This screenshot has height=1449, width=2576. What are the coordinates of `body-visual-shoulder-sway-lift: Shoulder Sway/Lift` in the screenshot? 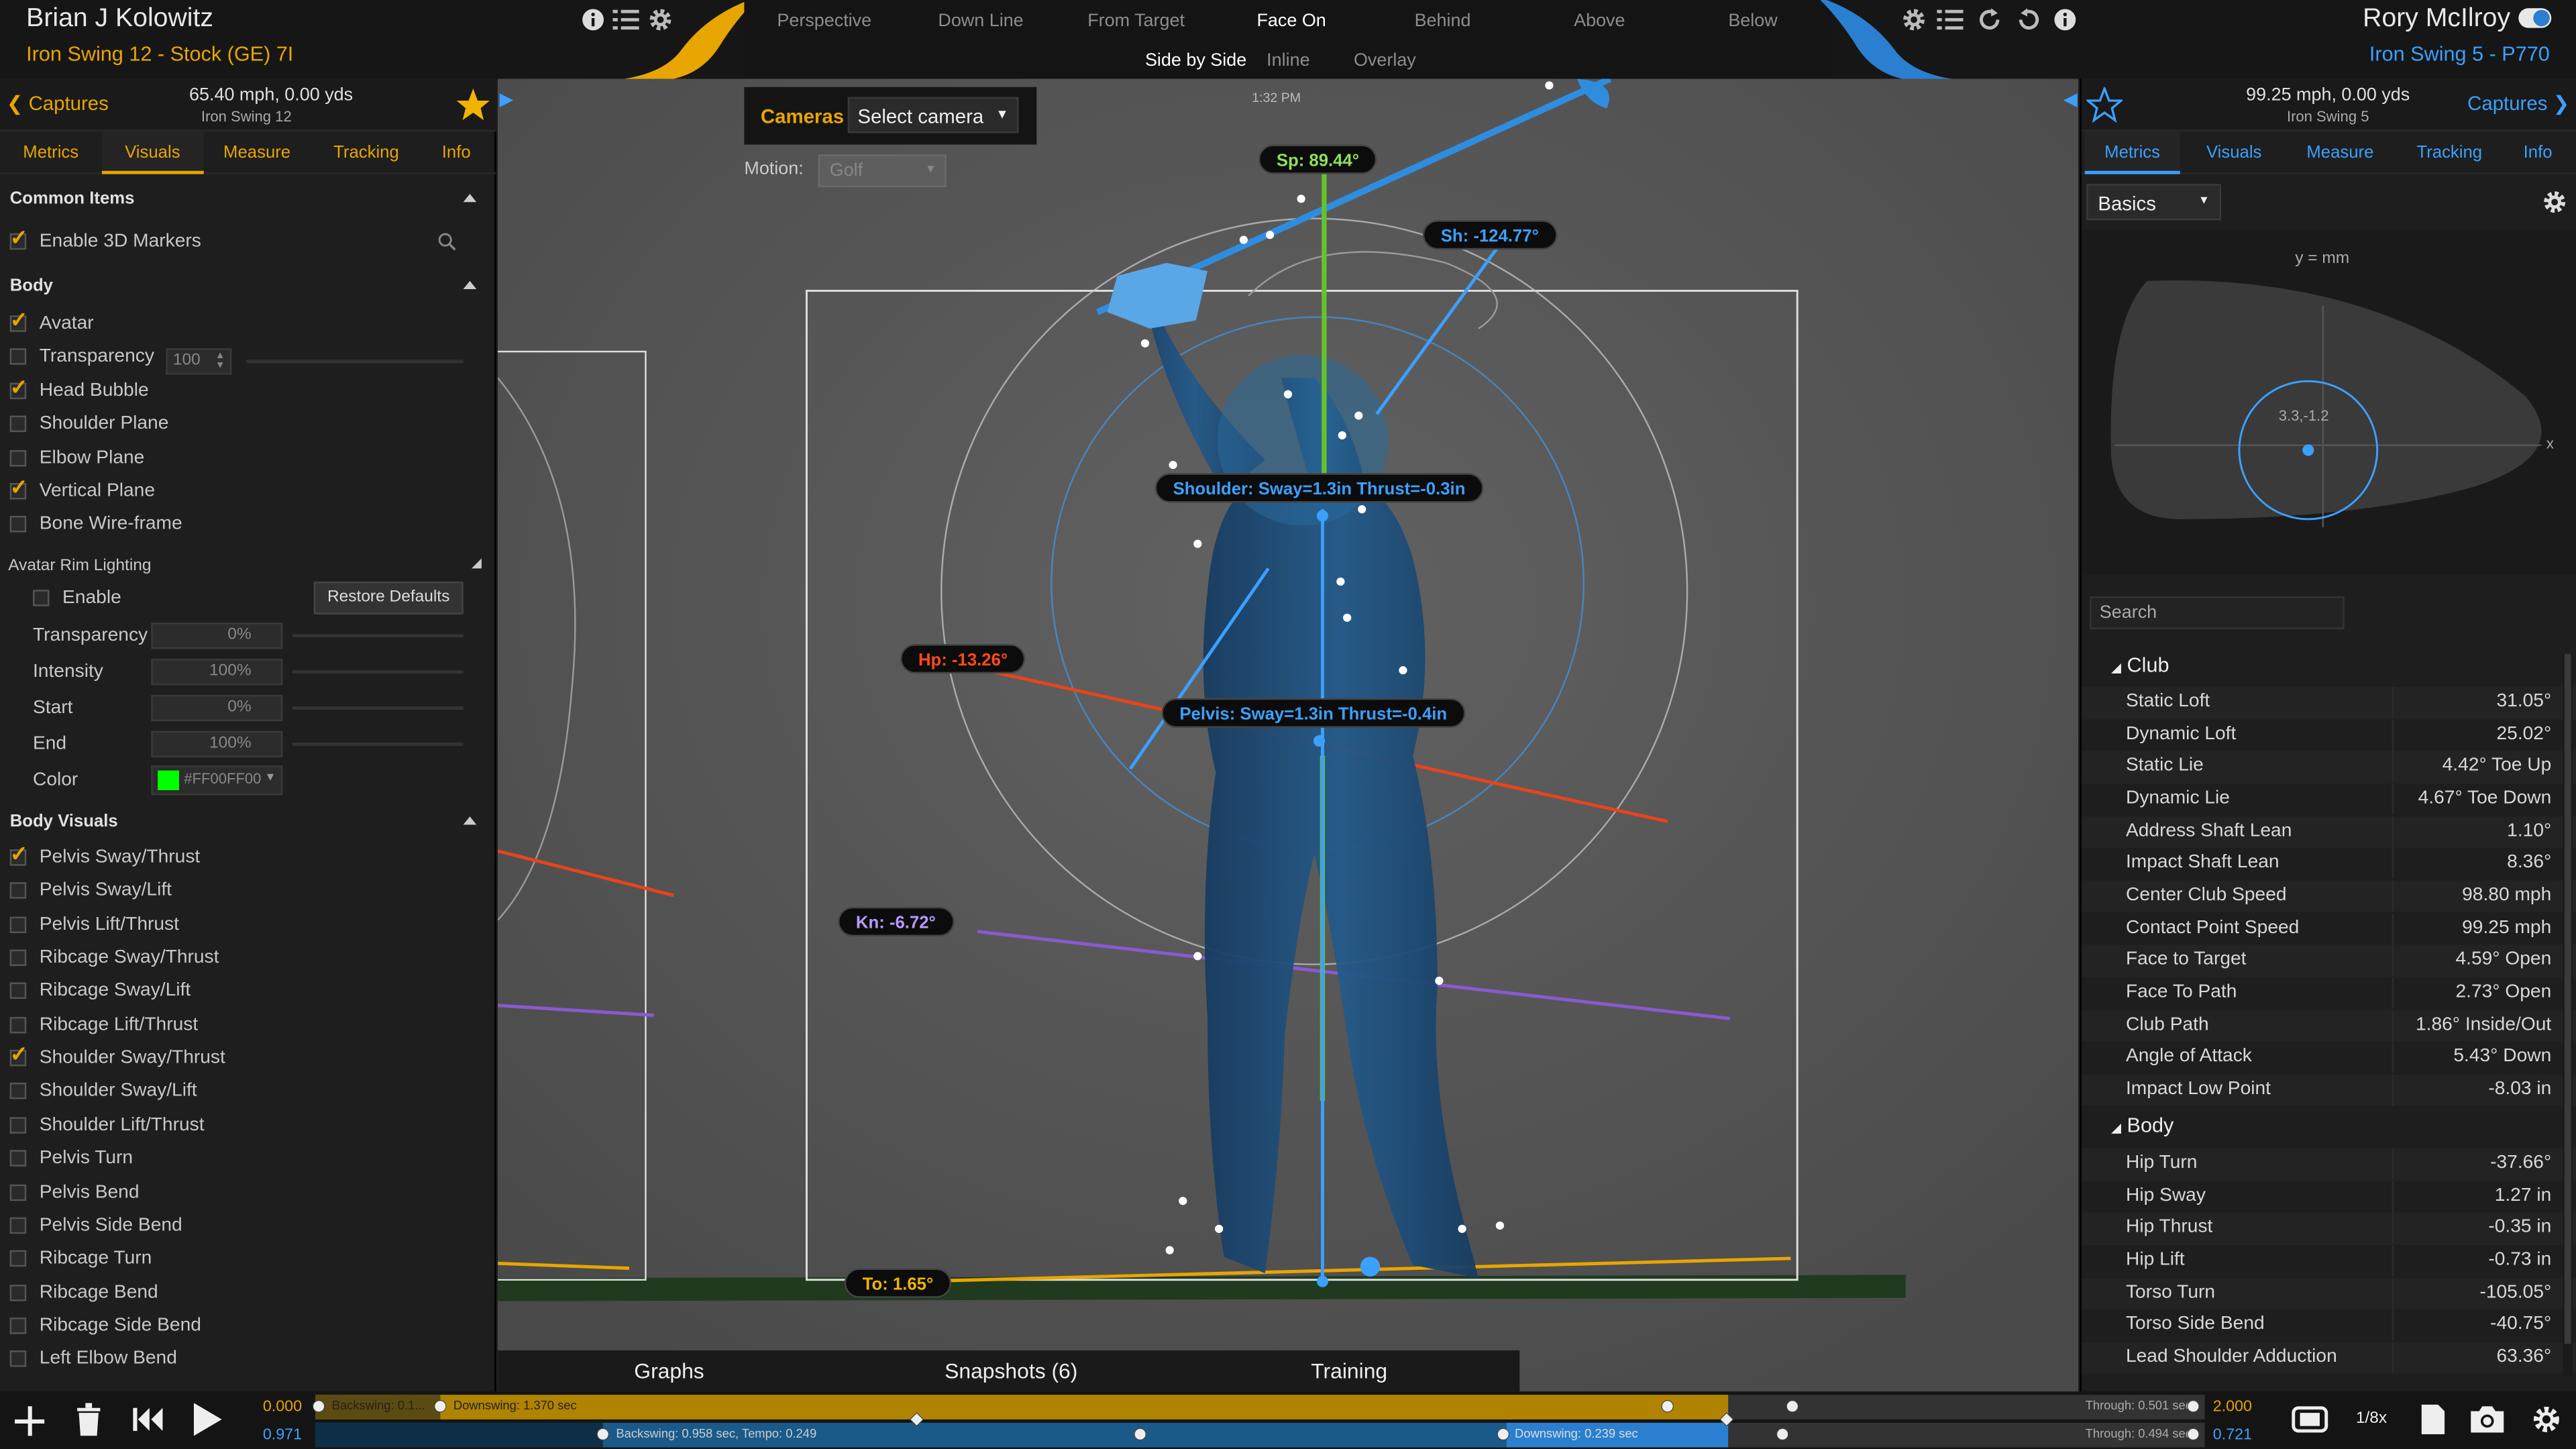 It's located at (246, 1091).